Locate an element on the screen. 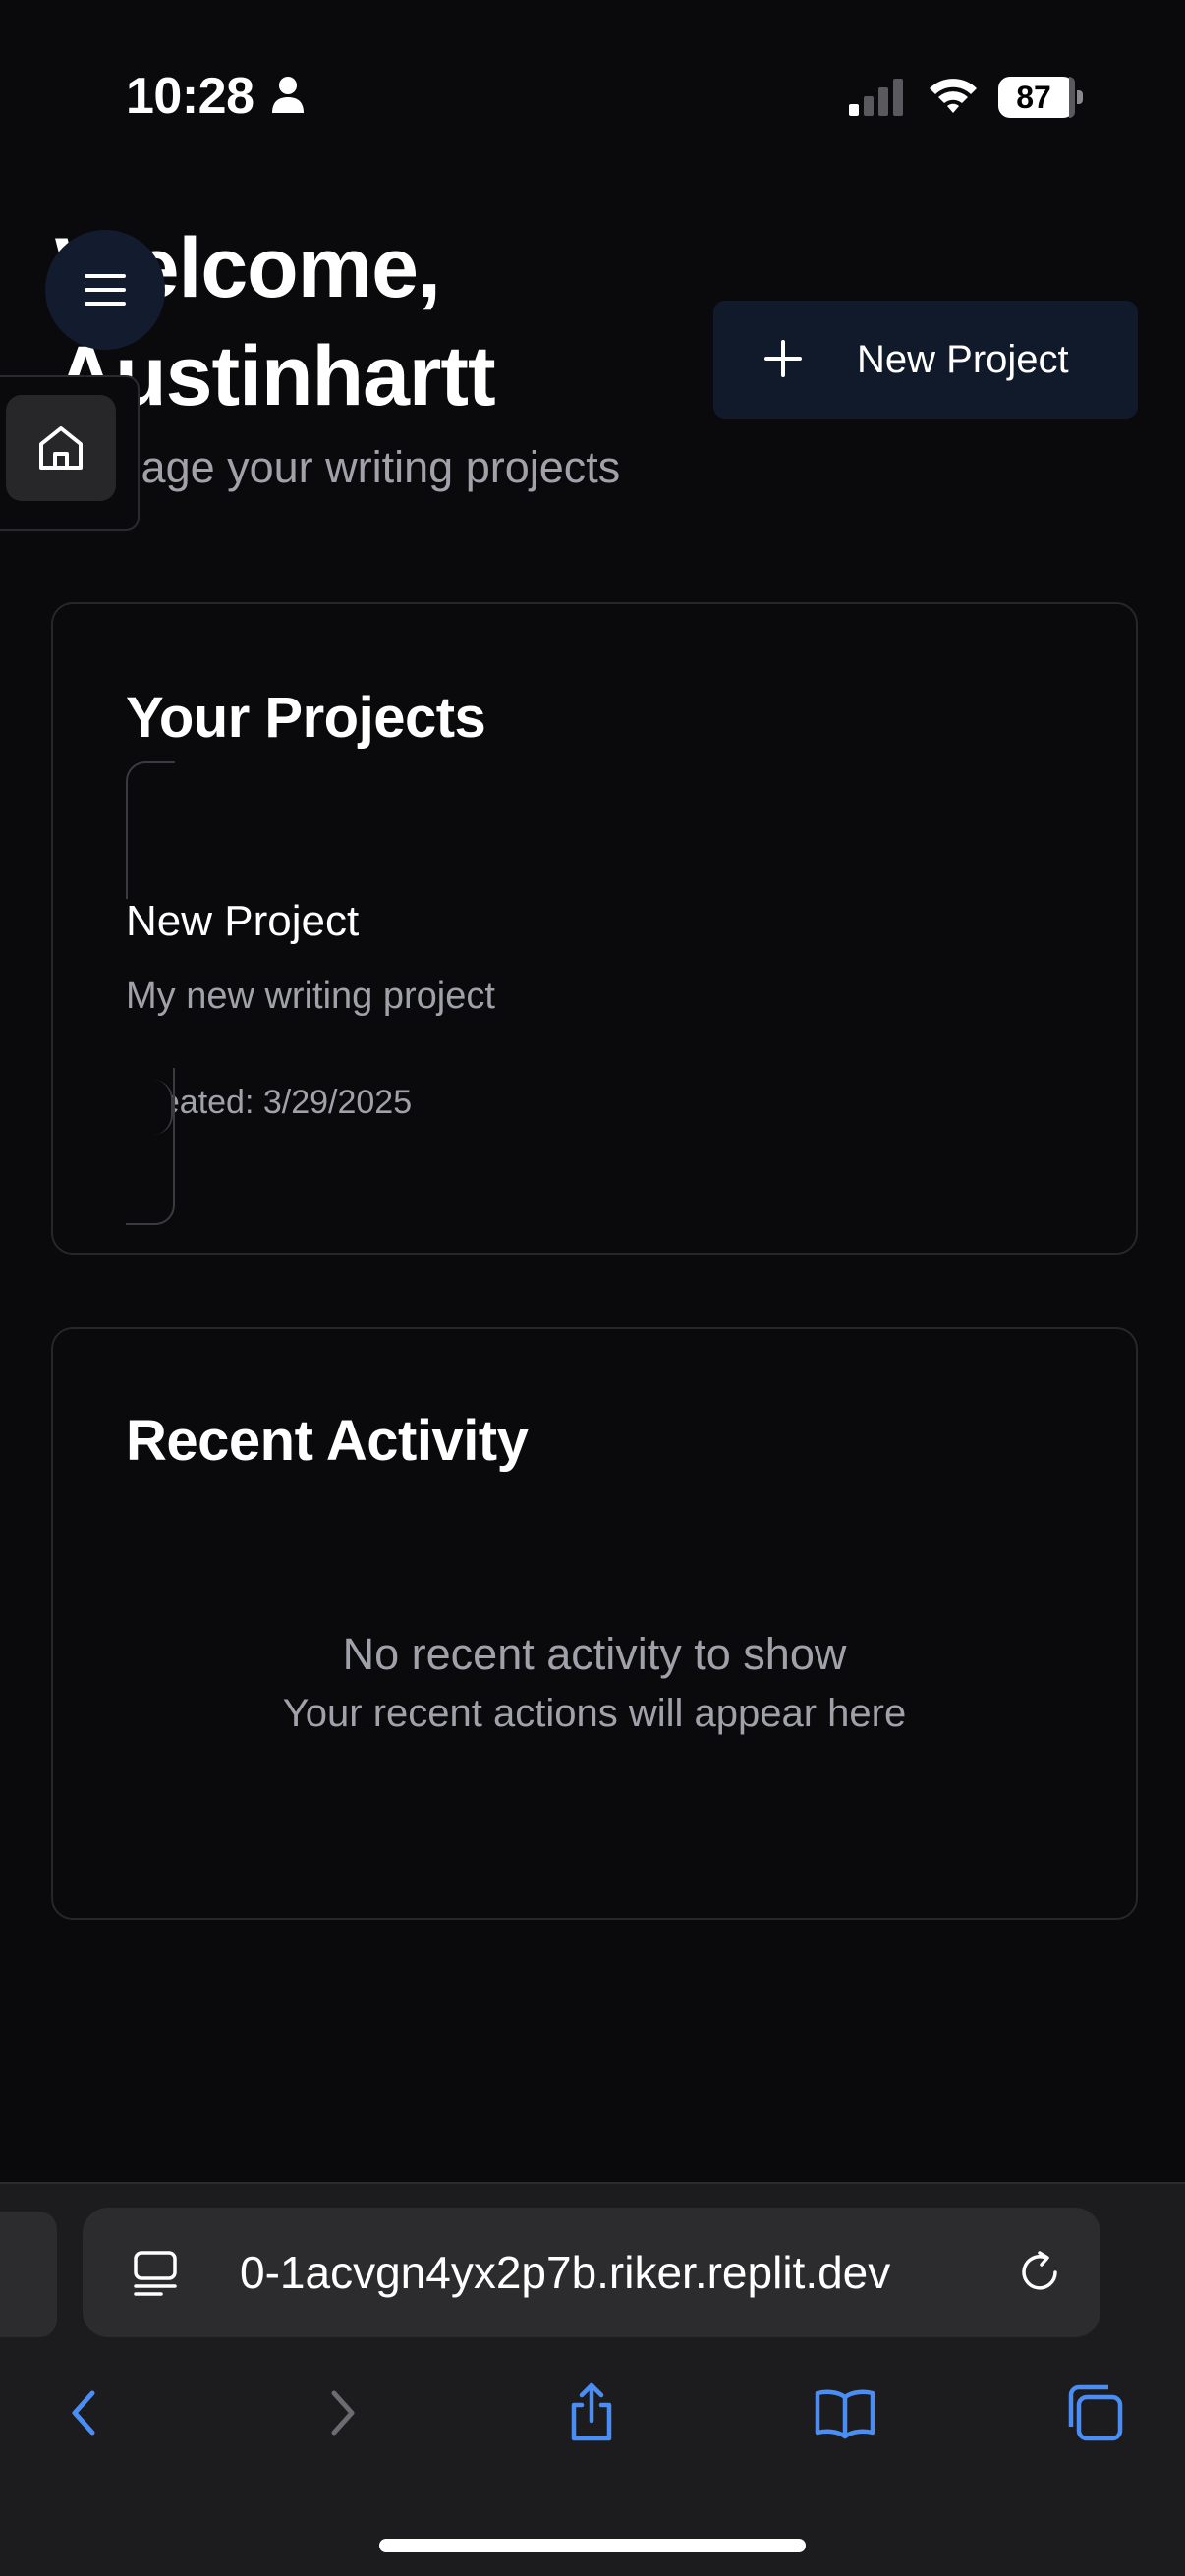 The width and height of the screenshot is (1185, 2576). home-button is located at coordinates (61, 448).